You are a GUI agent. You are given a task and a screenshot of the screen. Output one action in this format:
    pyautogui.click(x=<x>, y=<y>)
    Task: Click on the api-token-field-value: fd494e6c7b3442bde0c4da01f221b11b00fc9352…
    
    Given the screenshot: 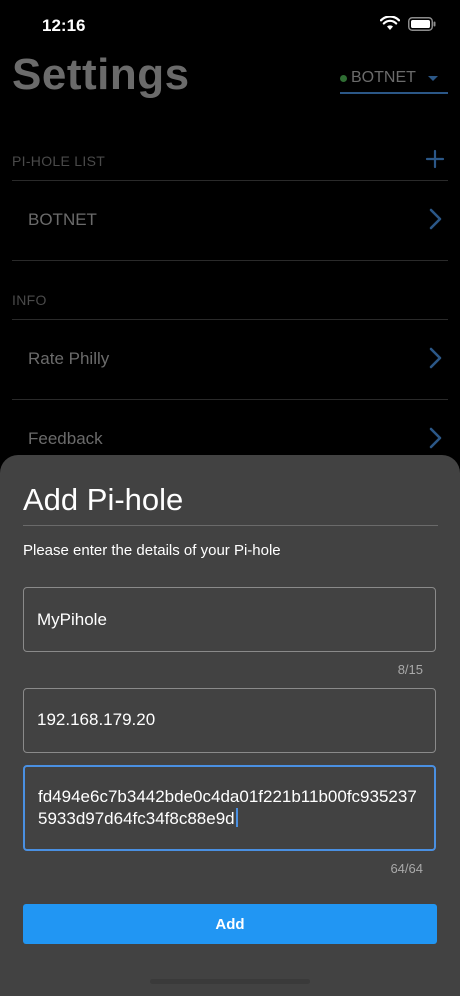 What is the action you would take?
    pyautogui.click(x=227, y=807)
    